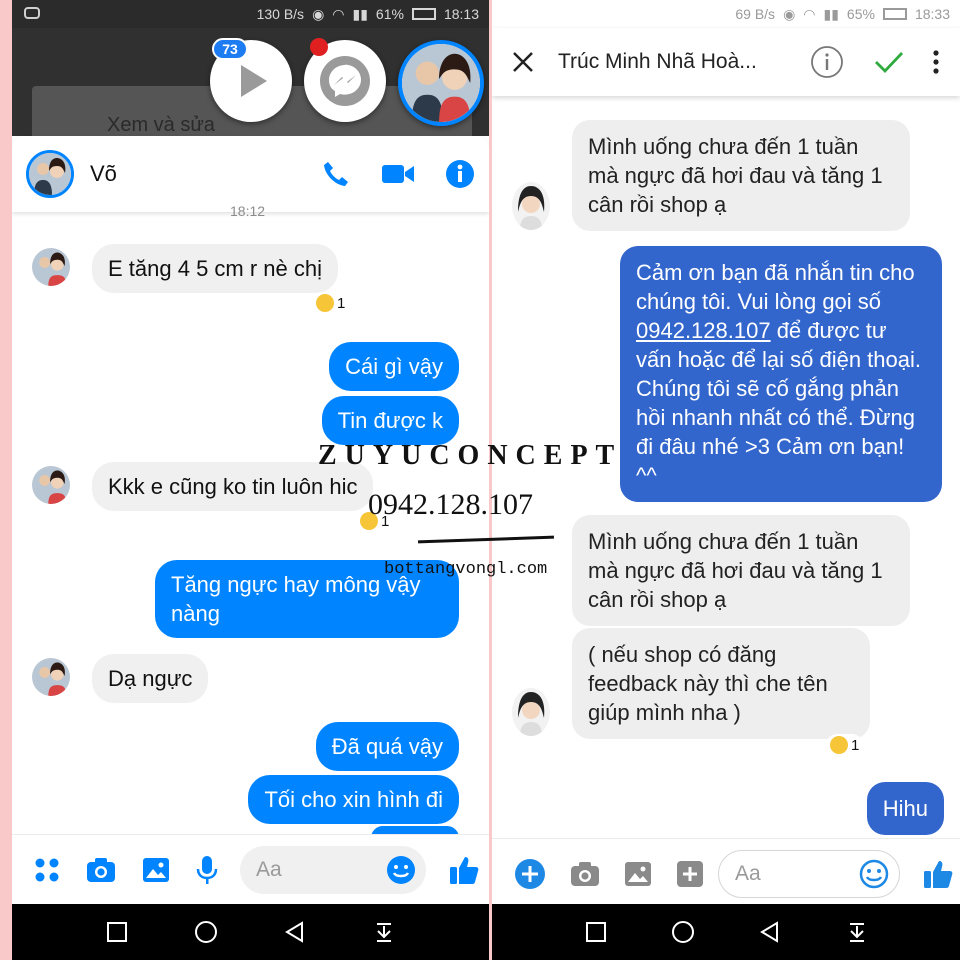  What do you see at coordinates (905, 808) in the screenshot?
I see `message-bubble: Hihu` at bounding box center [905, 808].